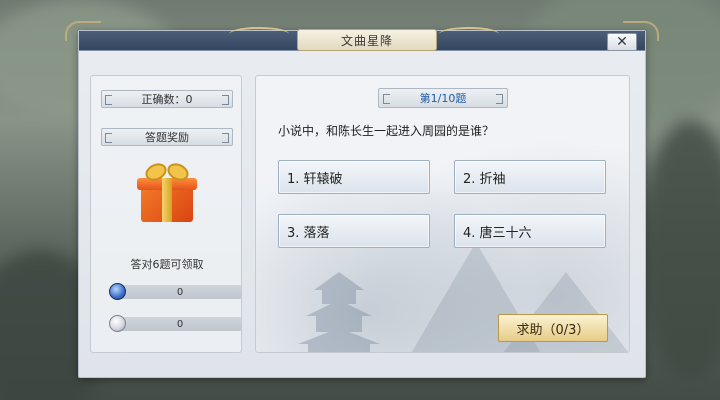 The width and height of the screenshot is (720, 400). What do you see at coordinates (259, 34) in the screenshot?
I see `title-ornament-left` at bounding box center [259, 34].